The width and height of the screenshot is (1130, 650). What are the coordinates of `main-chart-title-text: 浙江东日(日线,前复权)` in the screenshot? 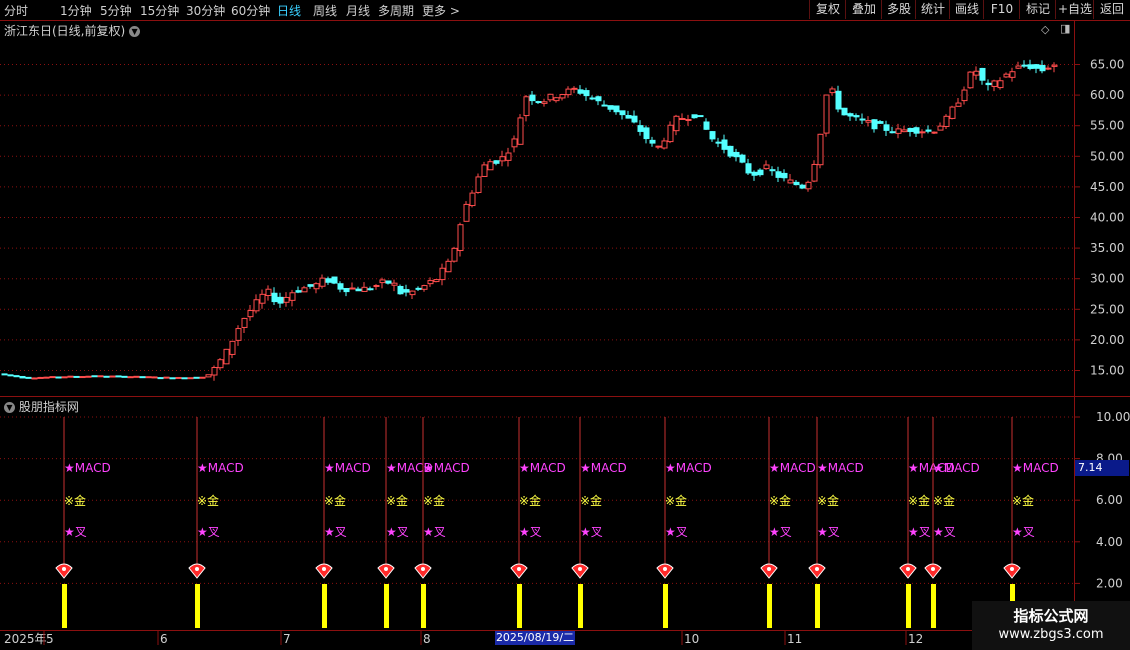 It's located at (65, 31).